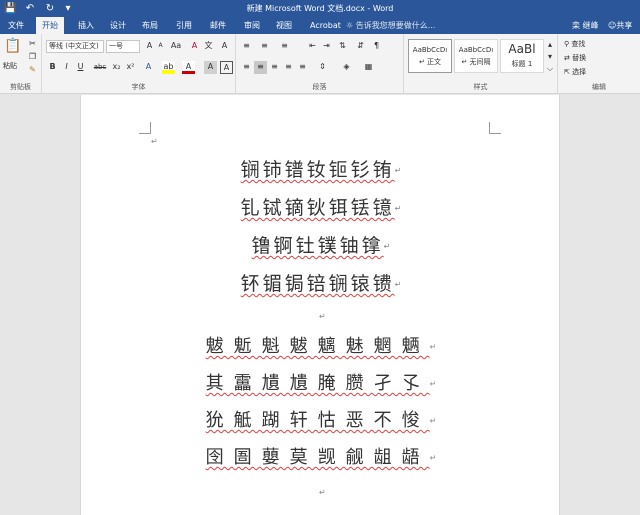 The width and height of the screenshot is (640, 515). Describe the element at coordinates (476, 56) in the screenshot. I see `style-no-spacing: AaBbCcDı ↵ 无间隔` at that location.